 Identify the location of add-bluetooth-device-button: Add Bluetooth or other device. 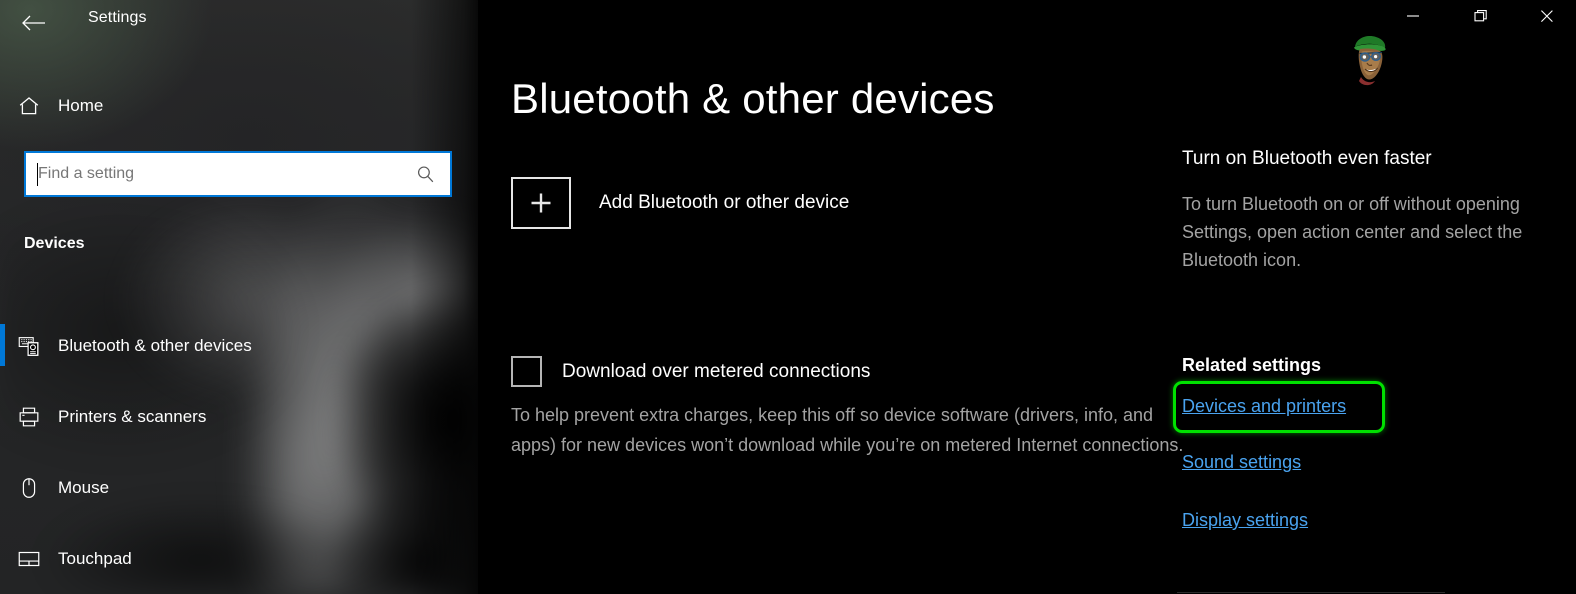
(680, 203).